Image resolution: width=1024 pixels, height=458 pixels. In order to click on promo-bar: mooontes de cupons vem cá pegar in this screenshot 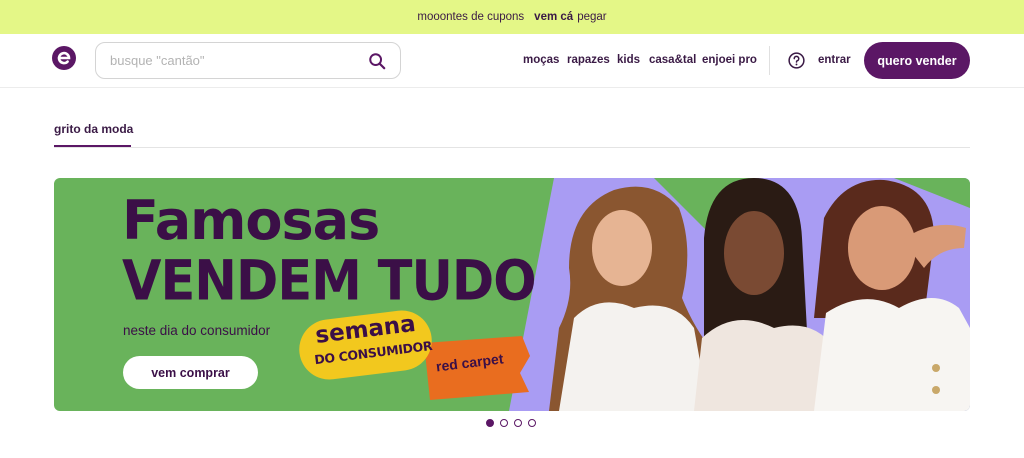, I will do `click(512, 17)`.